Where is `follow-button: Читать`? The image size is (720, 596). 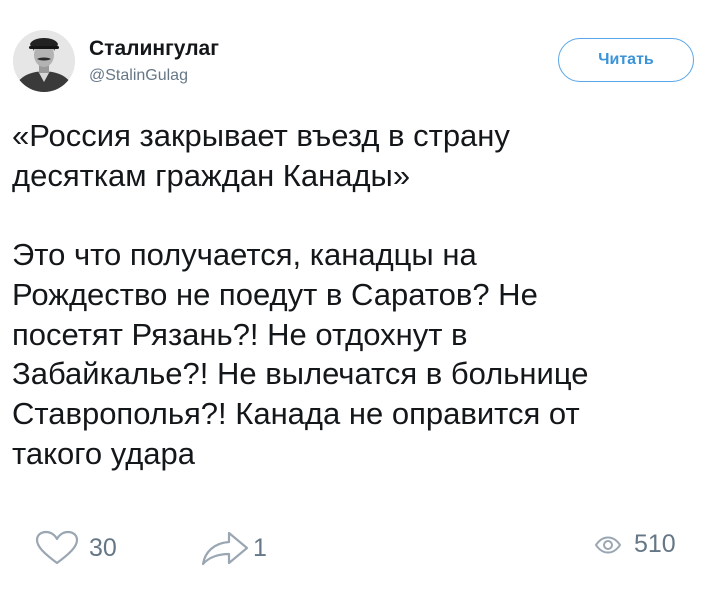 follow-button: Читать is located at coordinates (626, 60).